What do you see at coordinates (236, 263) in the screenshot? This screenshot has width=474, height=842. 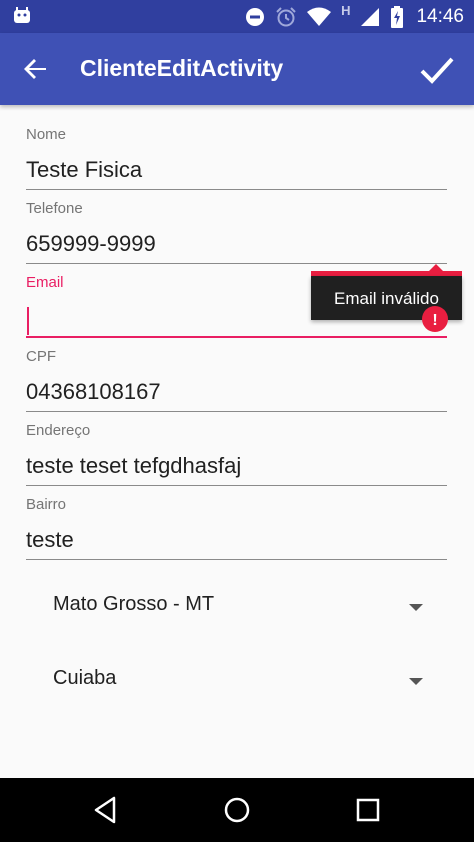 I see `telefone-underline` at bounding box center [236, 263].